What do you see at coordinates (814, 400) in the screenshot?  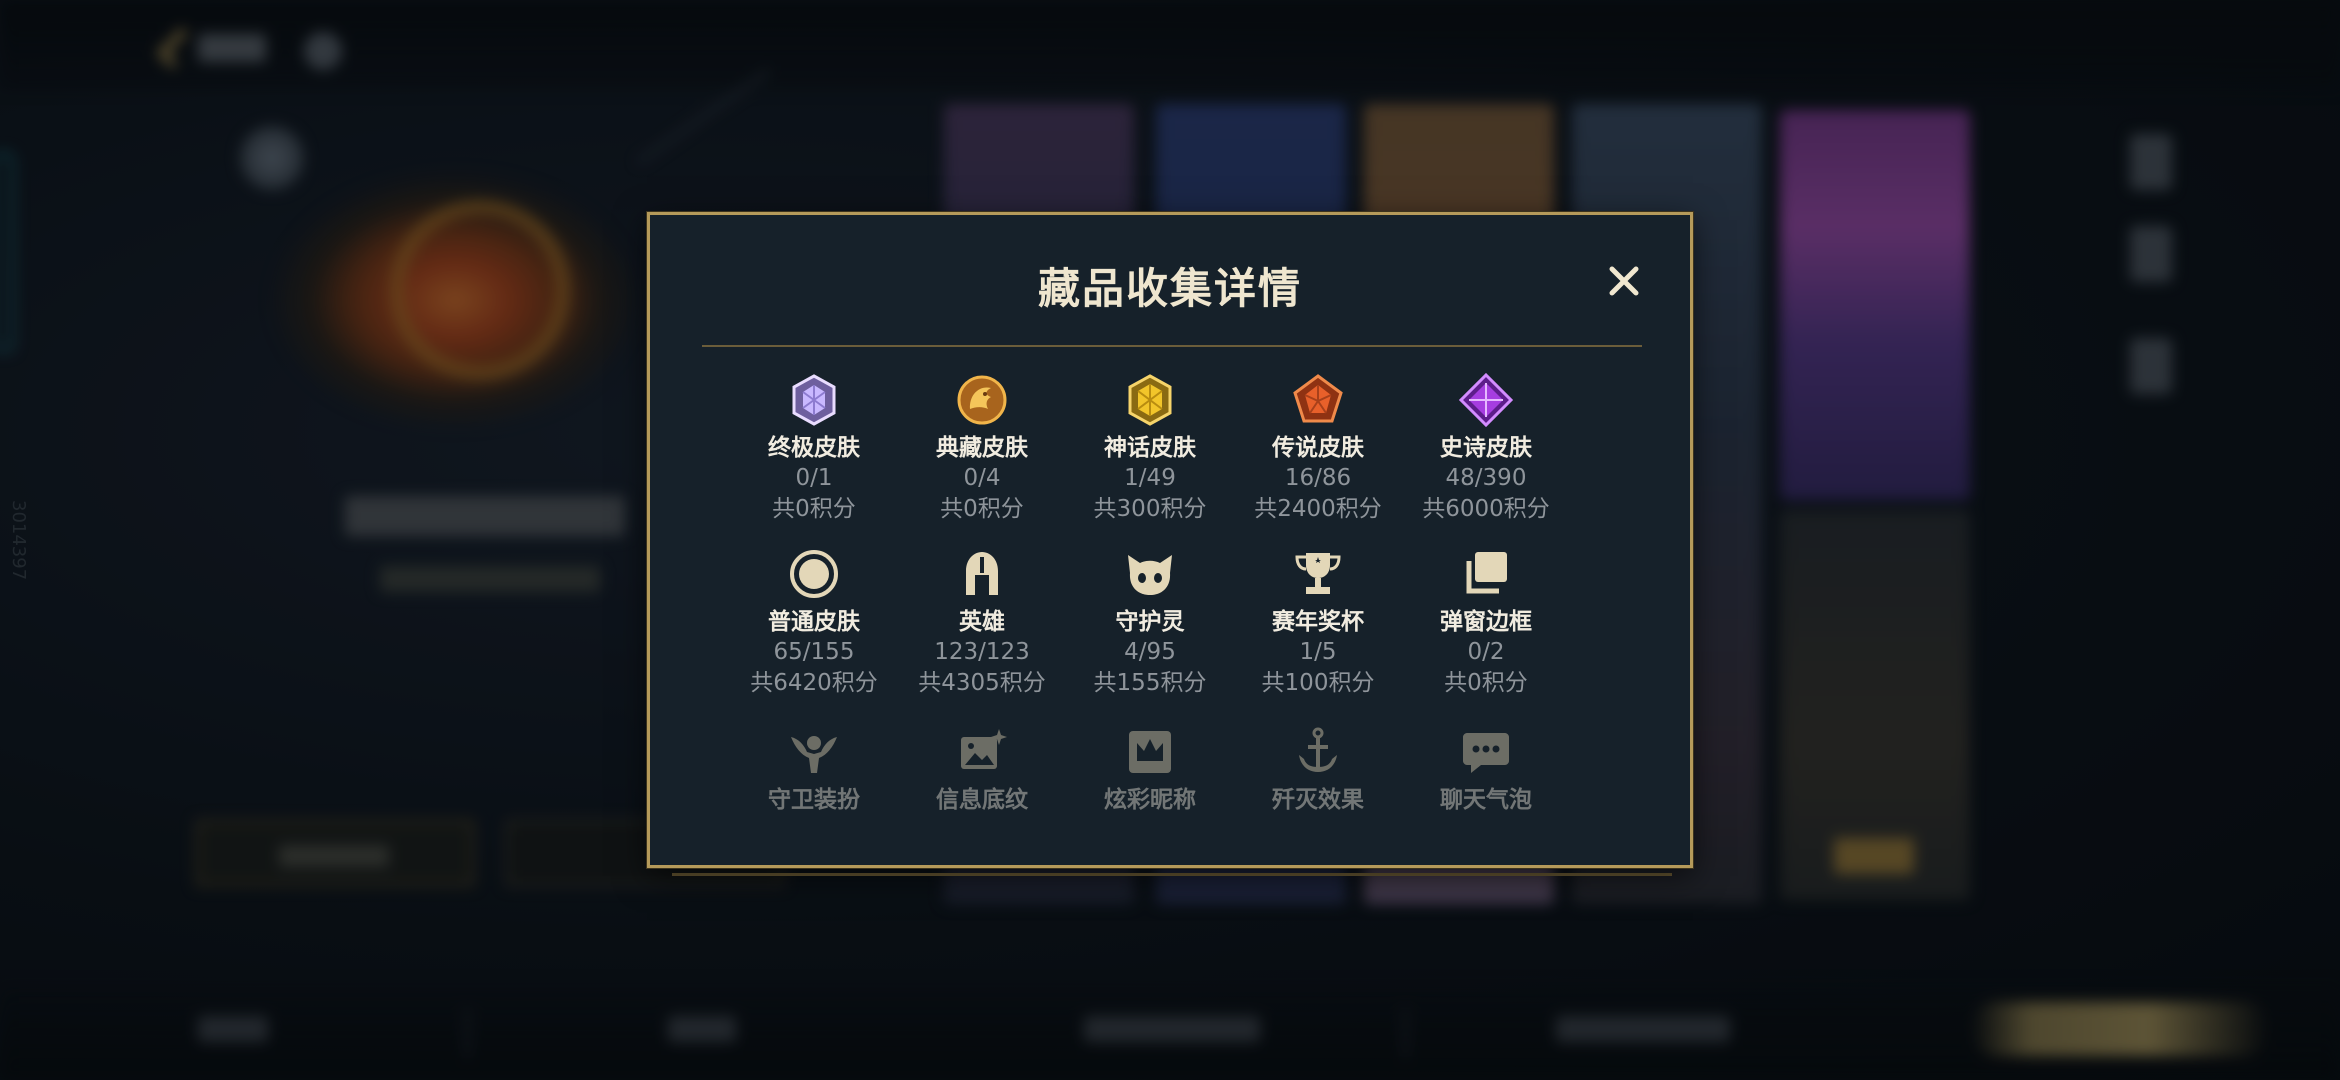 I see `ultimate-gem-icon` at bounding box center [814, 400].